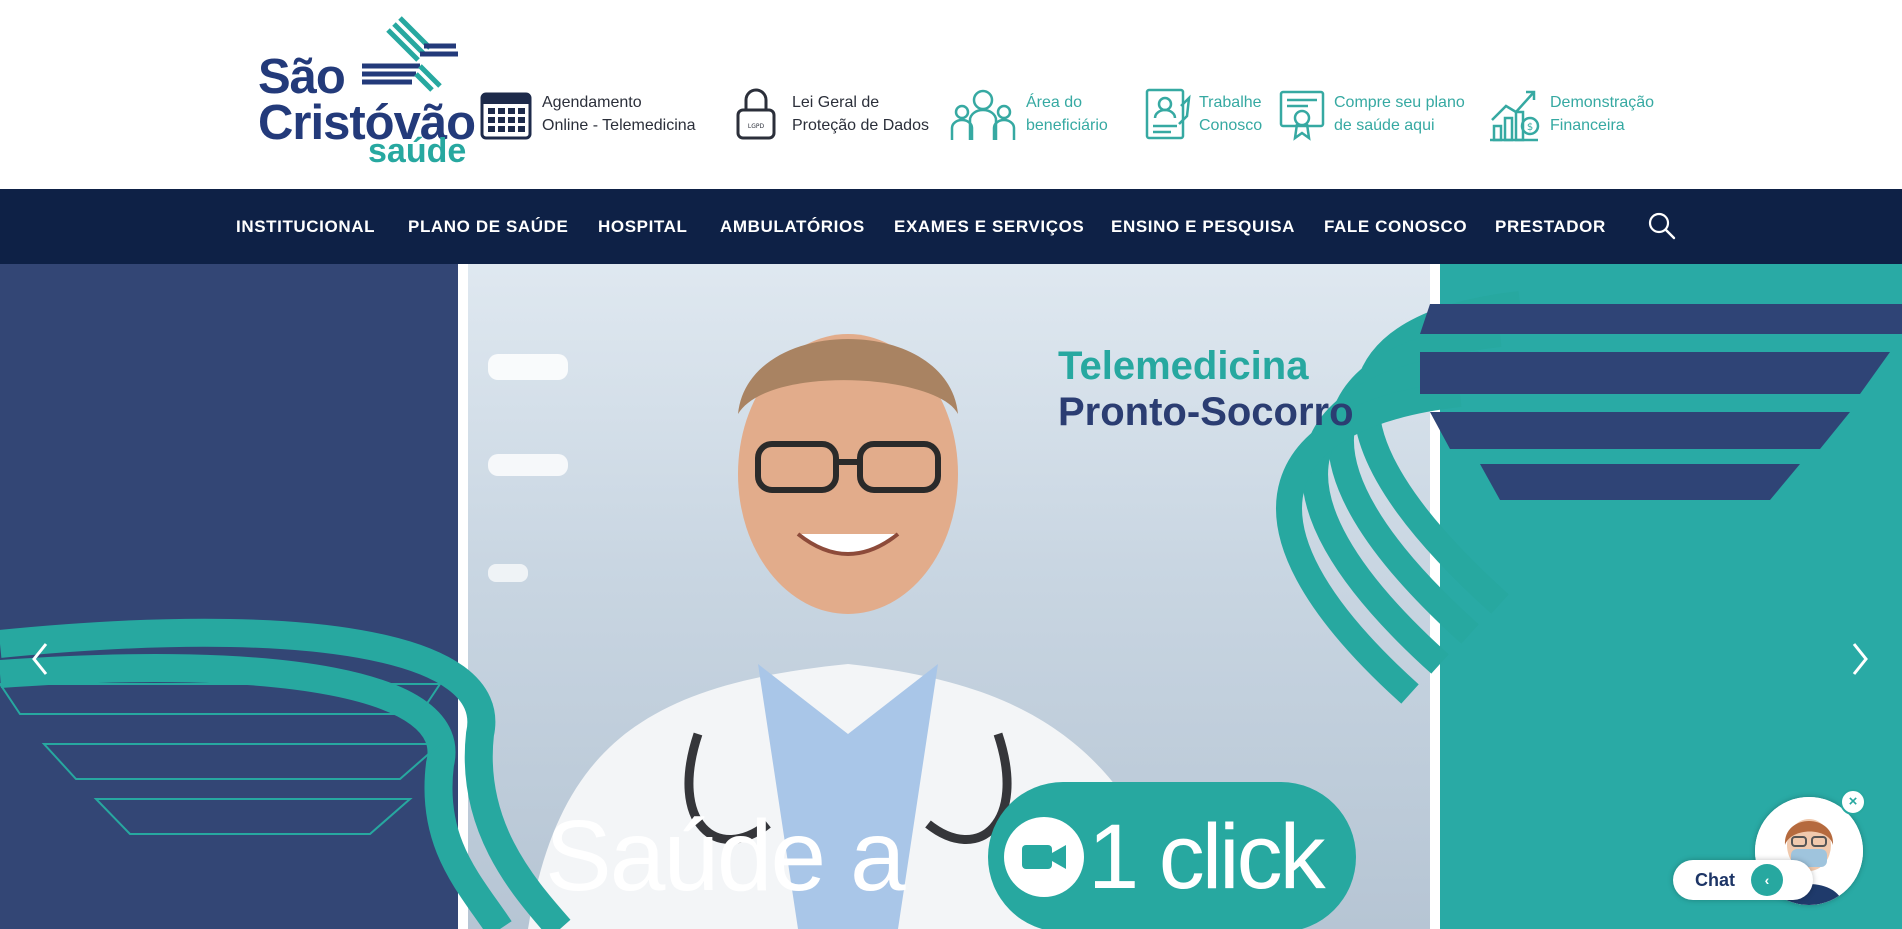 This screenshot has height=929, width=1902. Describe the element at coordinates (860, 114) in the screenshot. I see `quicklink-label: Lei Geral de Proteção de Dados` at that location.